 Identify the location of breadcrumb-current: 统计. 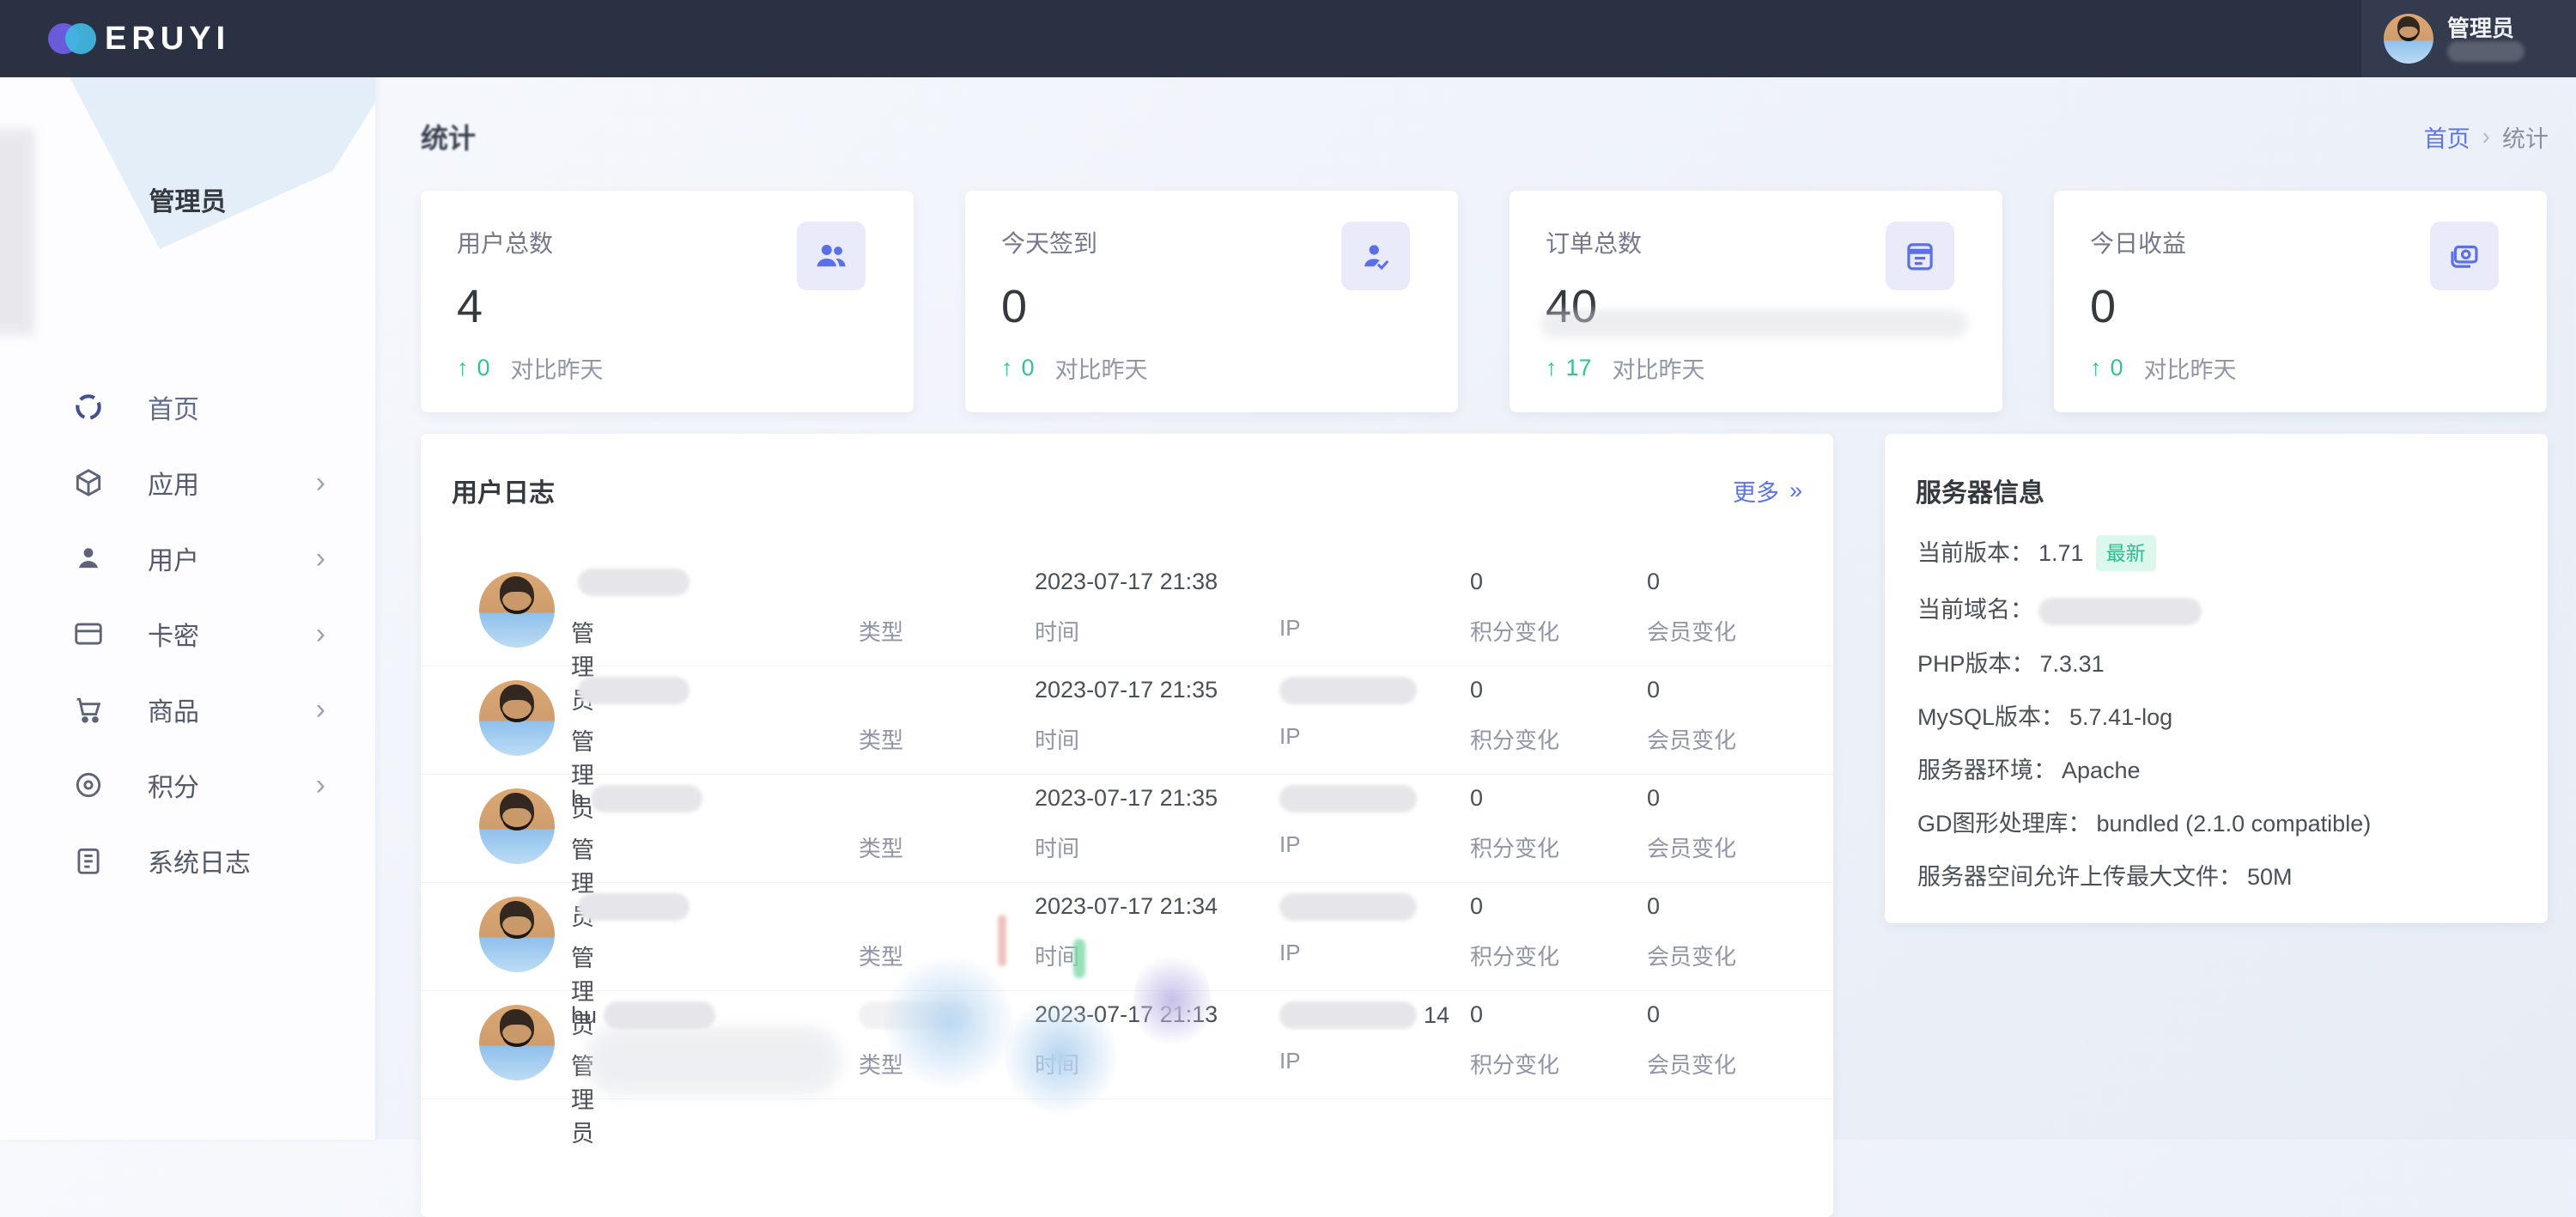
(2525, 138).